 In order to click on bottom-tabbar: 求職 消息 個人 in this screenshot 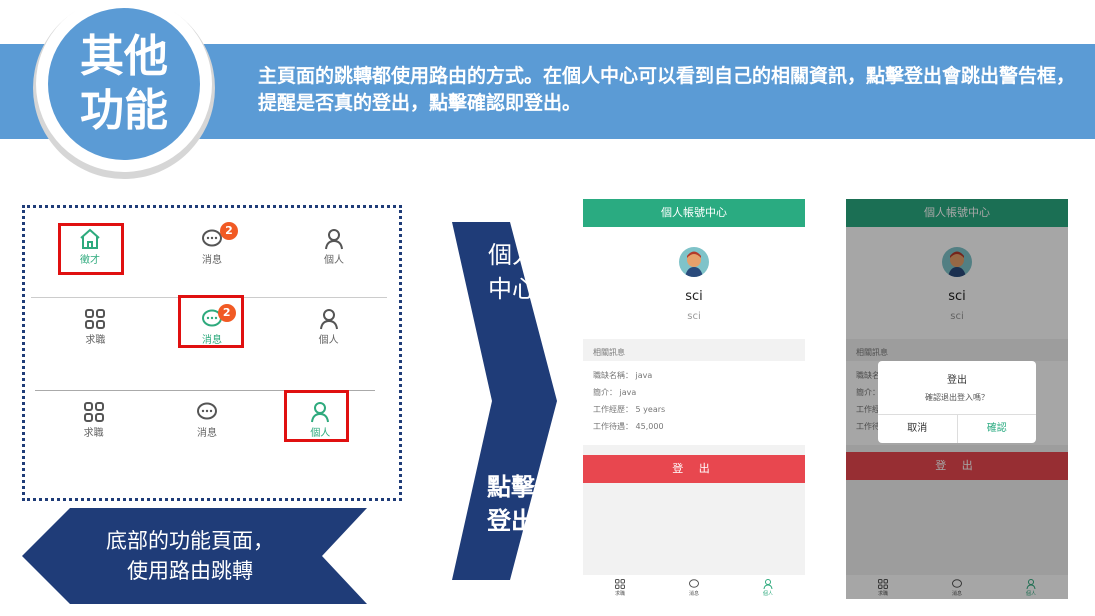, I will do `click(694, 587)`.